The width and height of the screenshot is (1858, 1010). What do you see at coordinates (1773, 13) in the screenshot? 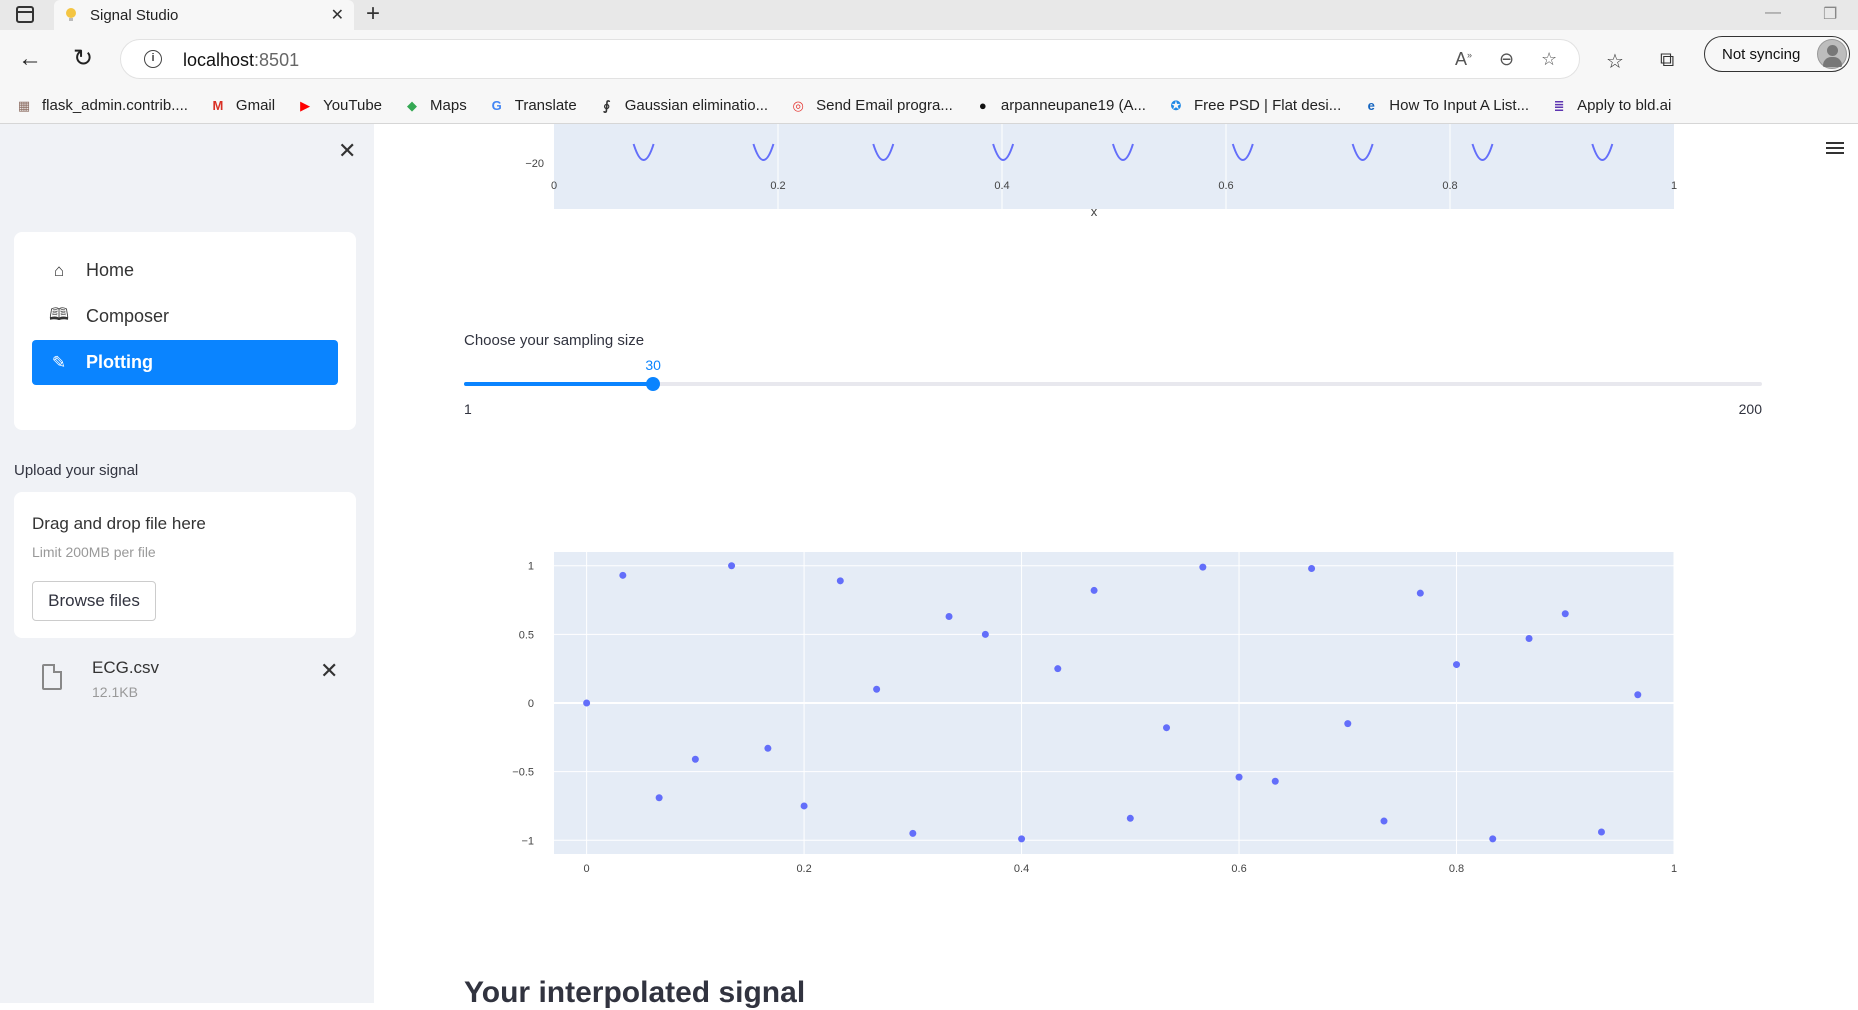
I see `minimize-icon: —` at bounding box center [1773, 13].